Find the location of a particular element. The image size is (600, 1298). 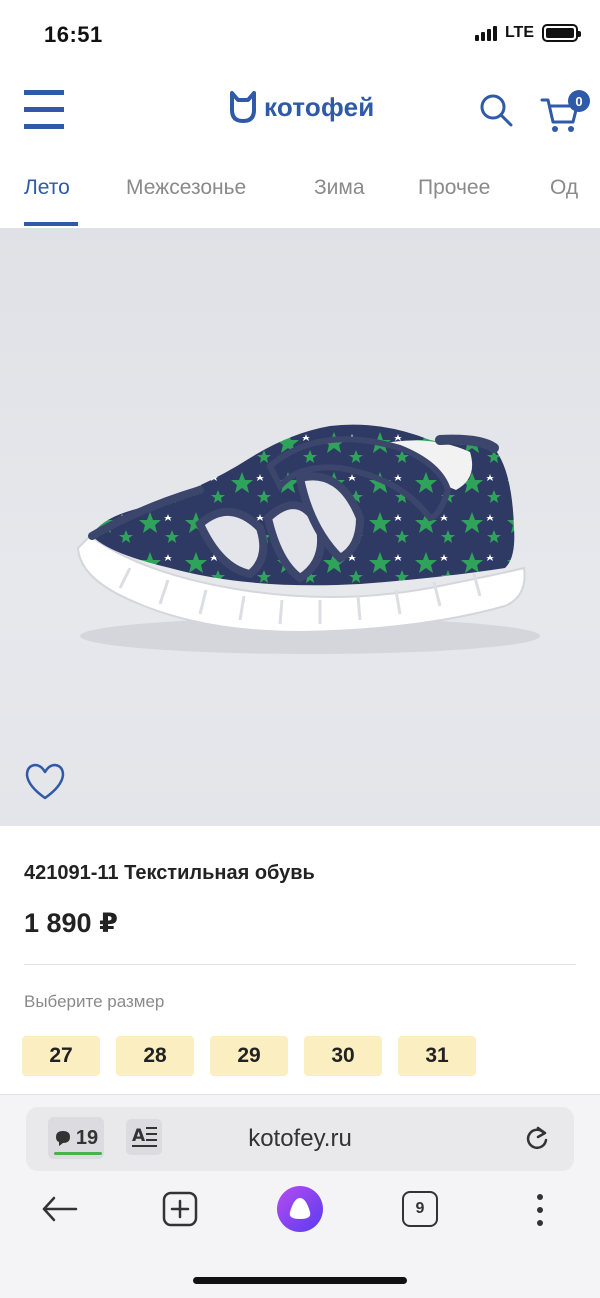

back-arrow-icon is located at coordinates (59, 1209).